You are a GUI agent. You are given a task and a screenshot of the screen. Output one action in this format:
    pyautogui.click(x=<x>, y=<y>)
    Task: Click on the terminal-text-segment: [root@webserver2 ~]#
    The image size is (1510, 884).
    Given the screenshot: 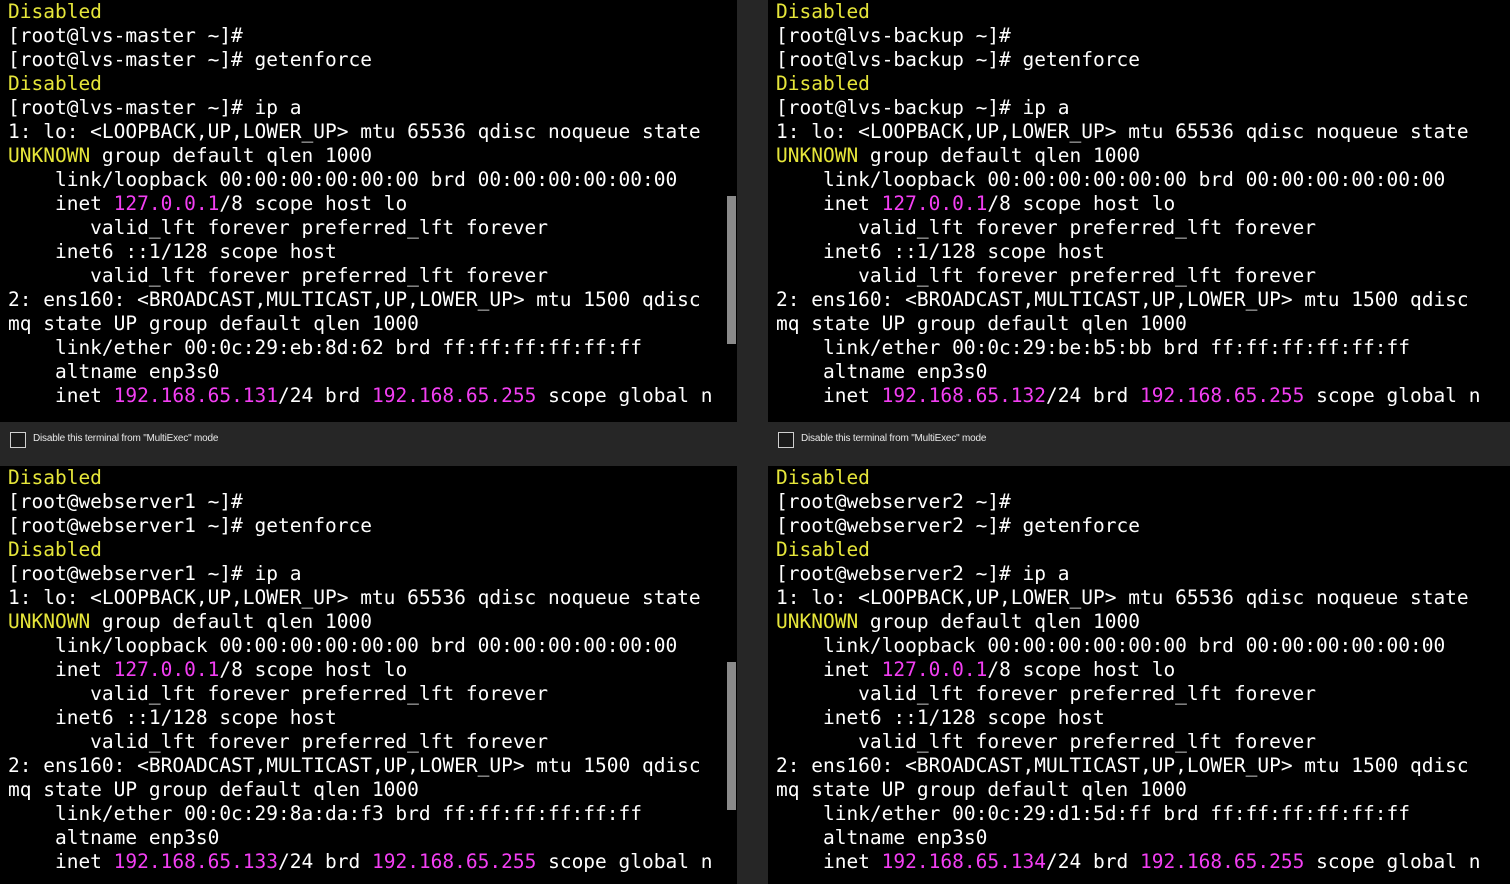 What is the action you would take?
    pyautogui.click(x=893, y=501)
    